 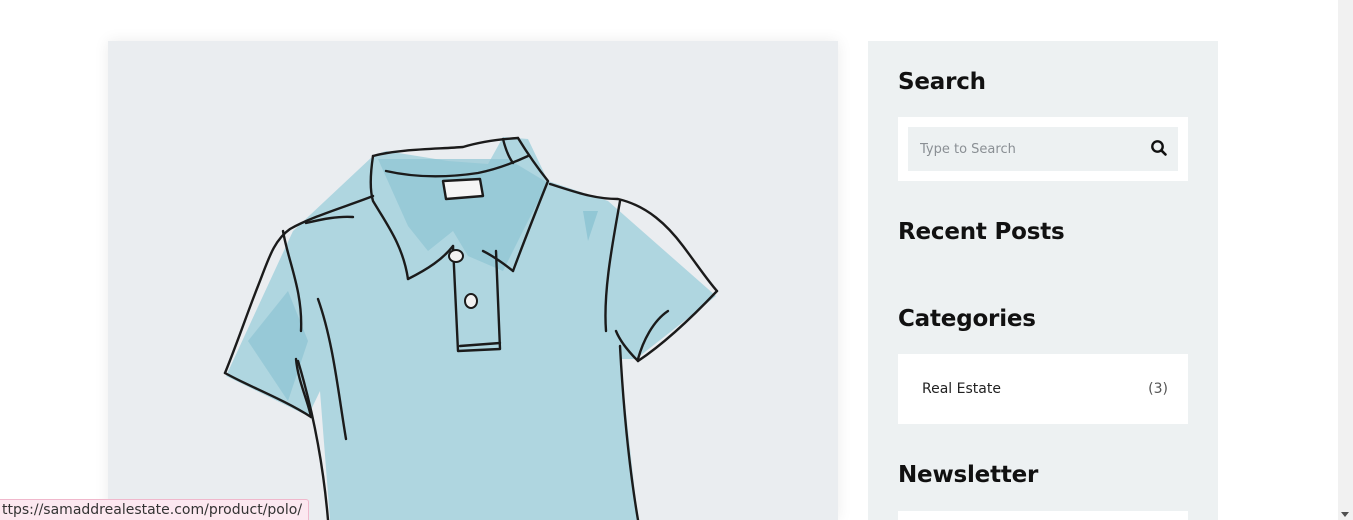 What do you see at coordinates (968, 475) in the screenshot?
I see `newsletter-title: Newsletter` at bounding box center [968, 475].